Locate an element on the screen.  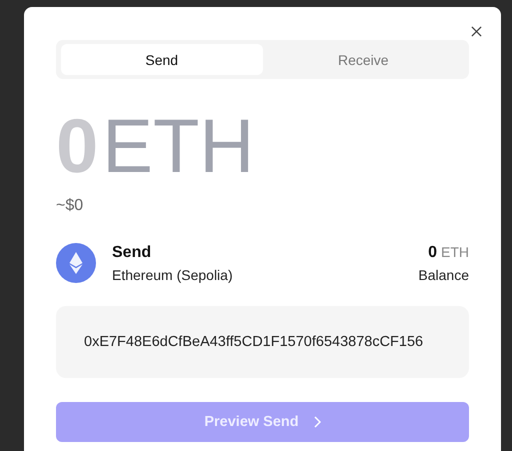
amount-unit: ETH is located at coordinates (178, 147).